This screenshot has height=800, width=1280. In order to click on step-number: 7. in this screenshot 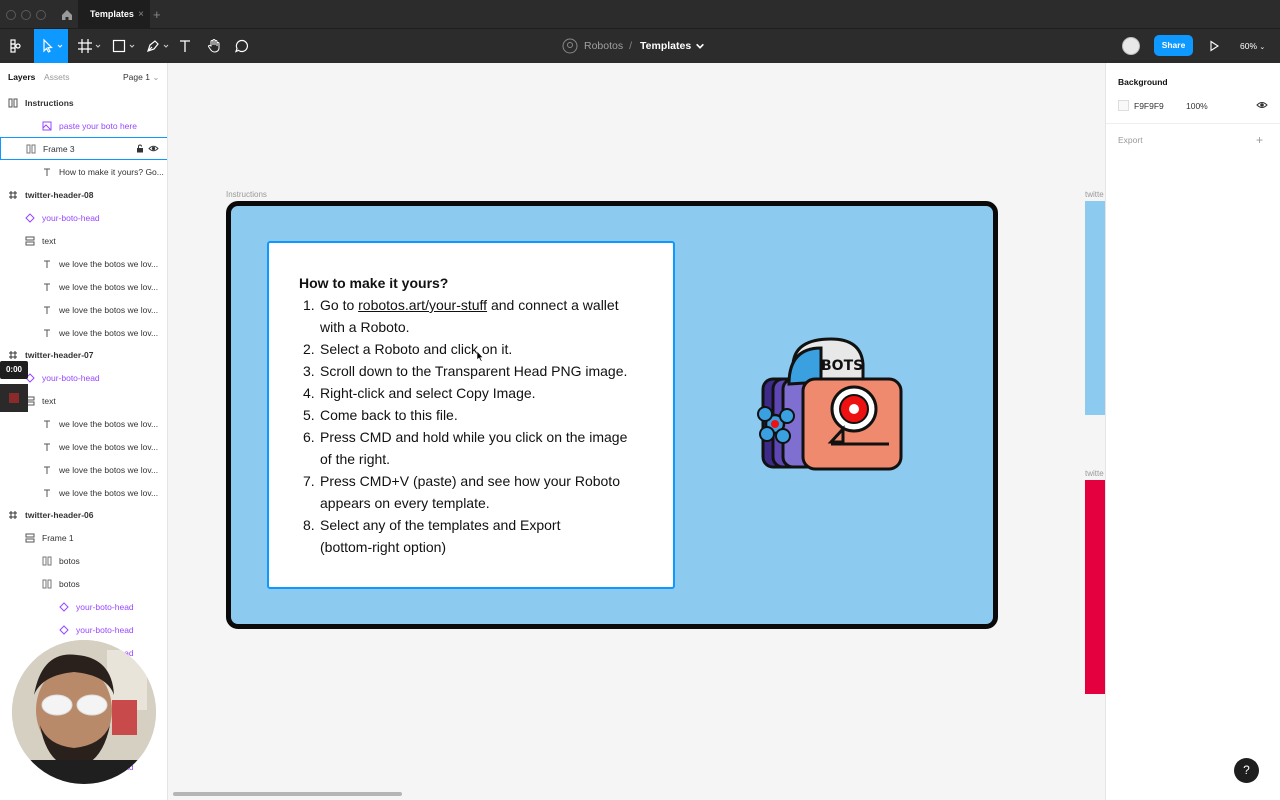, I will do `click(309, 481)`.